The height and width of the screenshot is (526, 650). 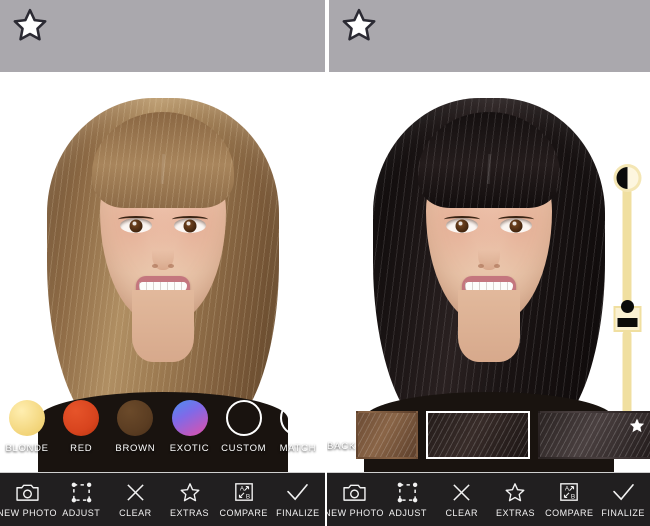 I want to click on texture-swatch-dark-glossy, so click(x=594, y=435).